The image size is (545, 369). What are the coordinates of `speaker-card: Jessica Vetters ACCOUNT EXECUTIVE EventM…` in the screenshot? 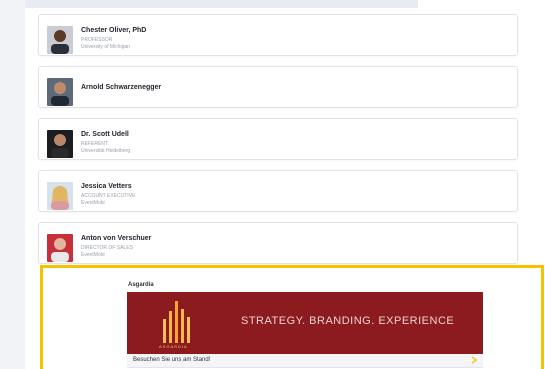 It's located at (278, 191).